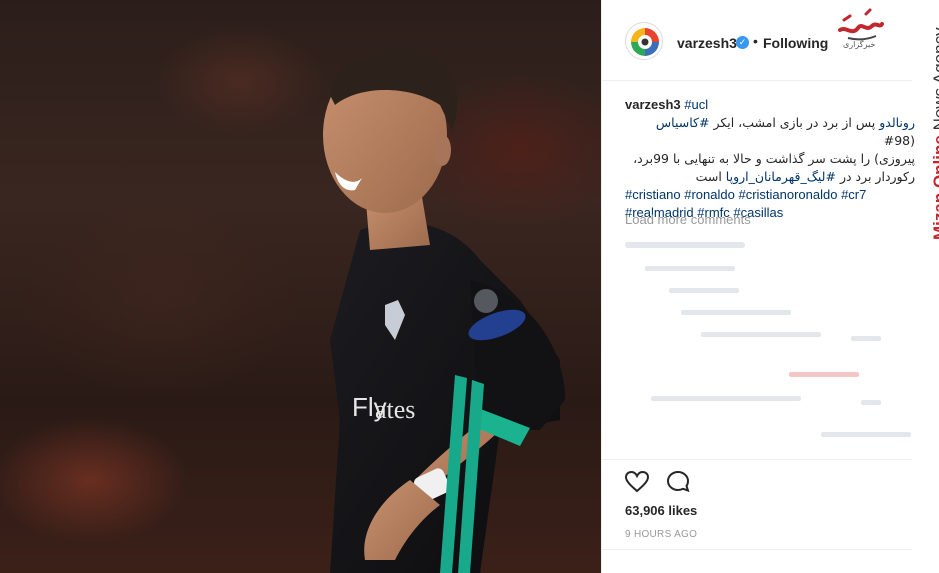 The width and height of the screenshot is (939, 573). What do you see at coordinates (768, 339) in the screenshot?
I see `blurred-comments-graphic` at bounding box center [768, 339].